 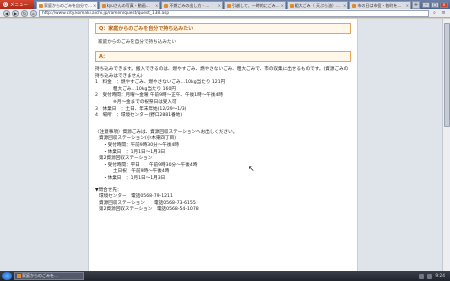 What do you see at coordinates (447, 75) in the screenshot?
I see `scrollbar-thumb` at bounding box center [447, 75].